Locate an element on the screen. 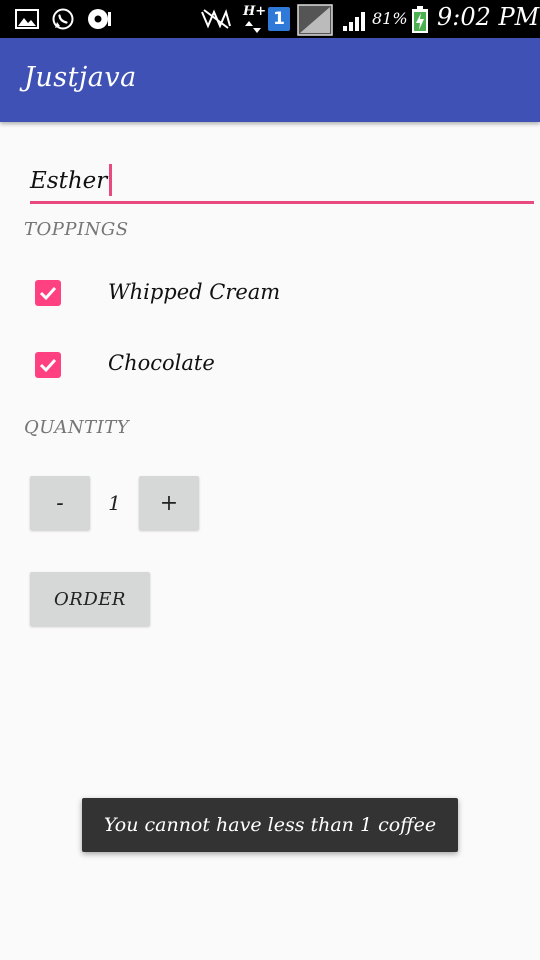  quantity-value: 1 is located at coordinates (114, 503).